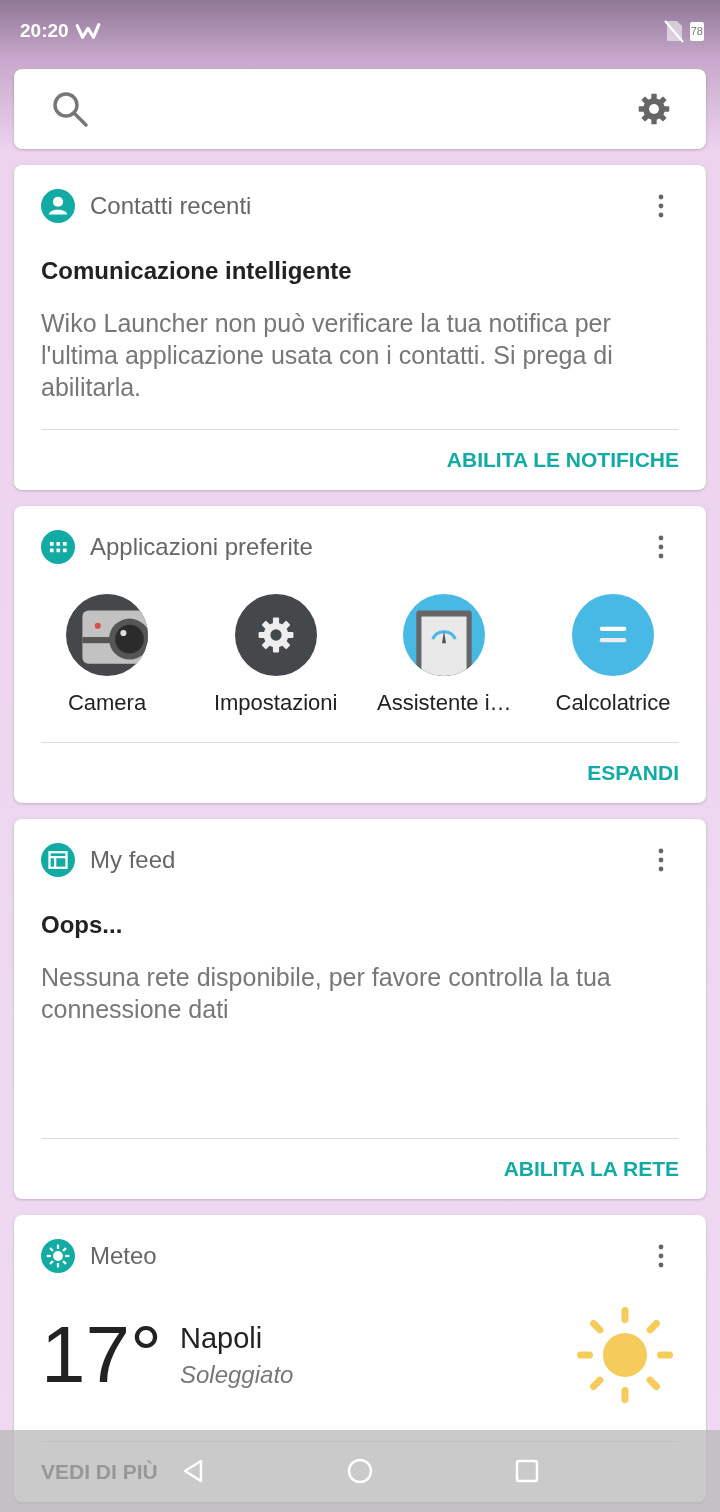 The image size is (720, 1512). What do you see at coordinates (58, 860) in the screenshot?
I see `feed-icon` at bounding box center [58, 860].